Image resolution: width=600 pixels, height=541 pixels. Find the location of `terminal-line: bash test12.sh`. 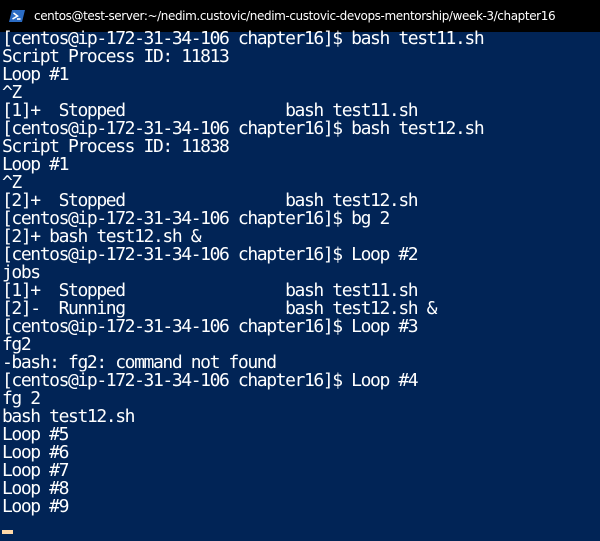

terminal-line: bash test12.sh is located at coordinates (69, 416).